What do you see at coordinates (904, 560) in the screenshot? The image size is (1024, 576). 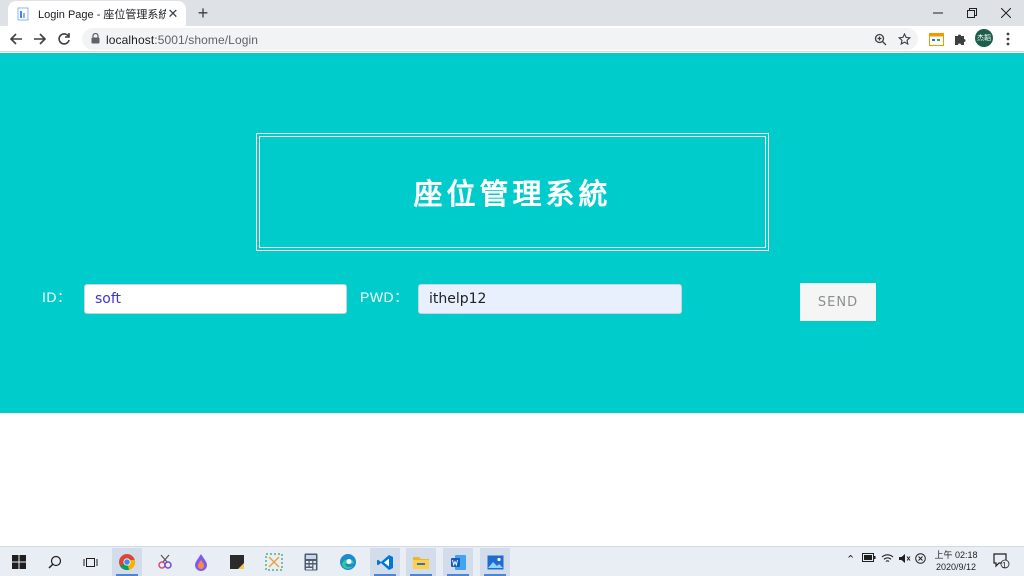 I see `volume-muted-icon` at bounding box center [904, 560].